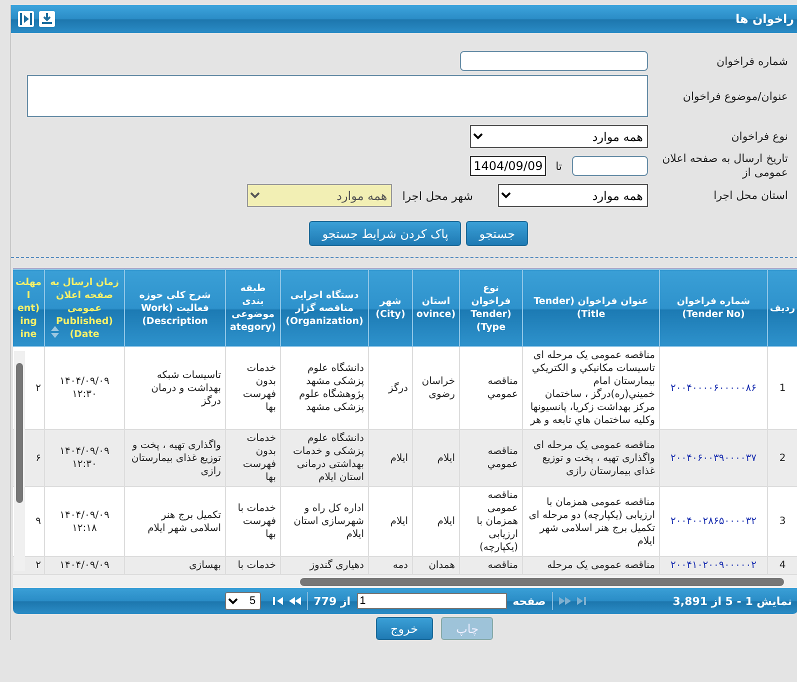  Describe the element at coordinates (184, 522) in the screenshot. I see `table-cell: تکمیل برج هنر اسلامی شهر ایلام` at that location.